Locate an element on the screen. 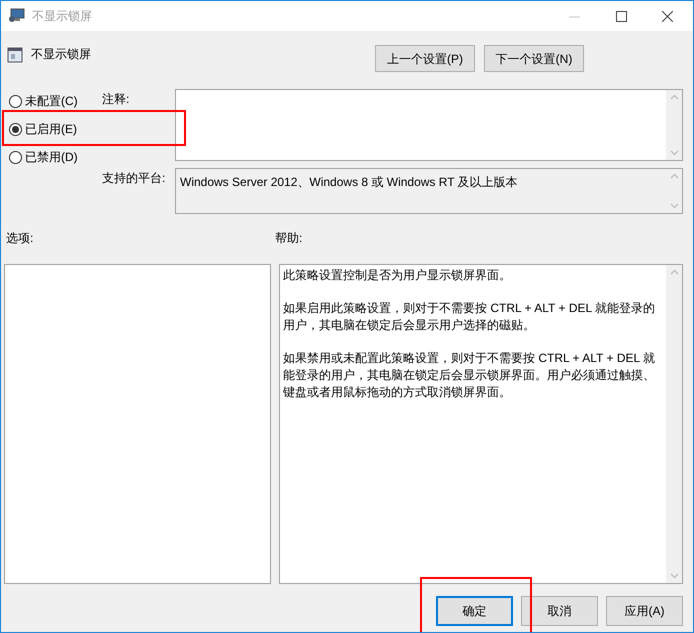 This screenshot has width=694, height=633. policy-icon is located at coordinates (15, 55).